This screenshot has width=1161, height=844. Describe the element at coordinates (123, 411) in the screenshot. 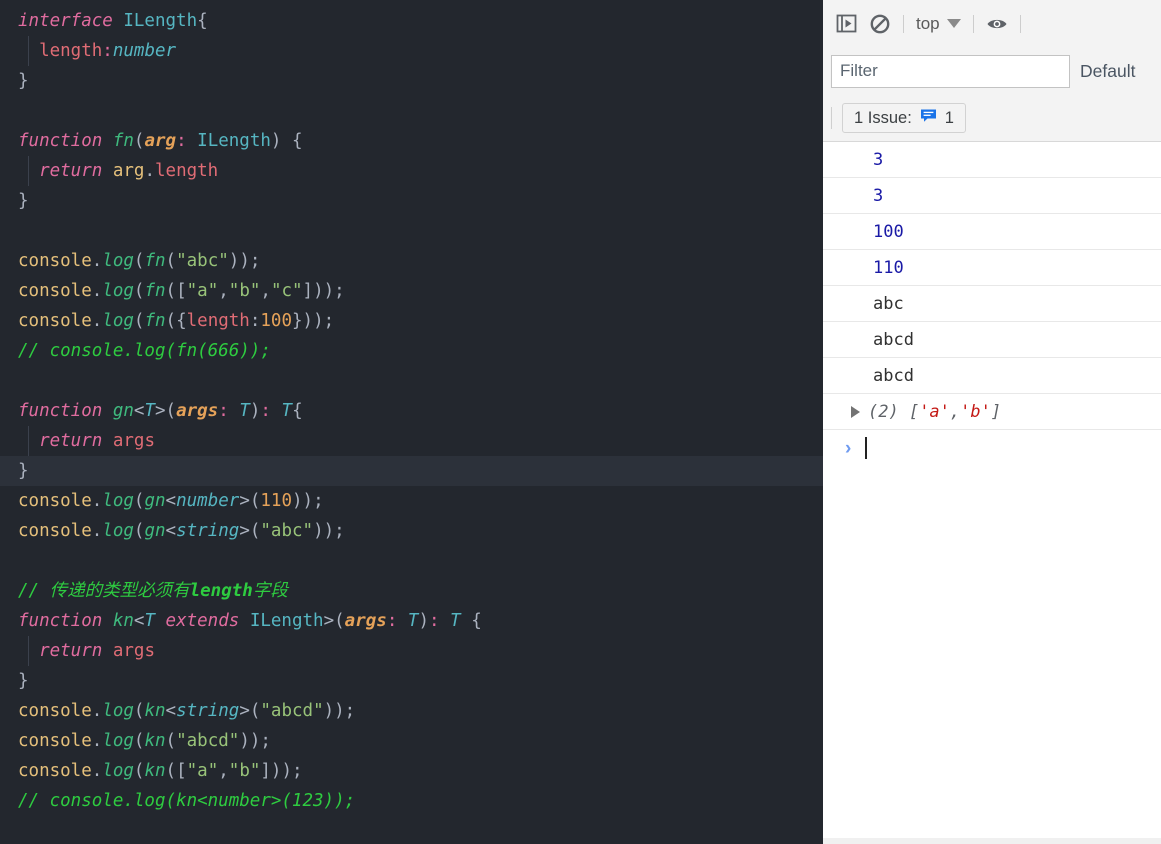

I see `code-token: gn` at that location.